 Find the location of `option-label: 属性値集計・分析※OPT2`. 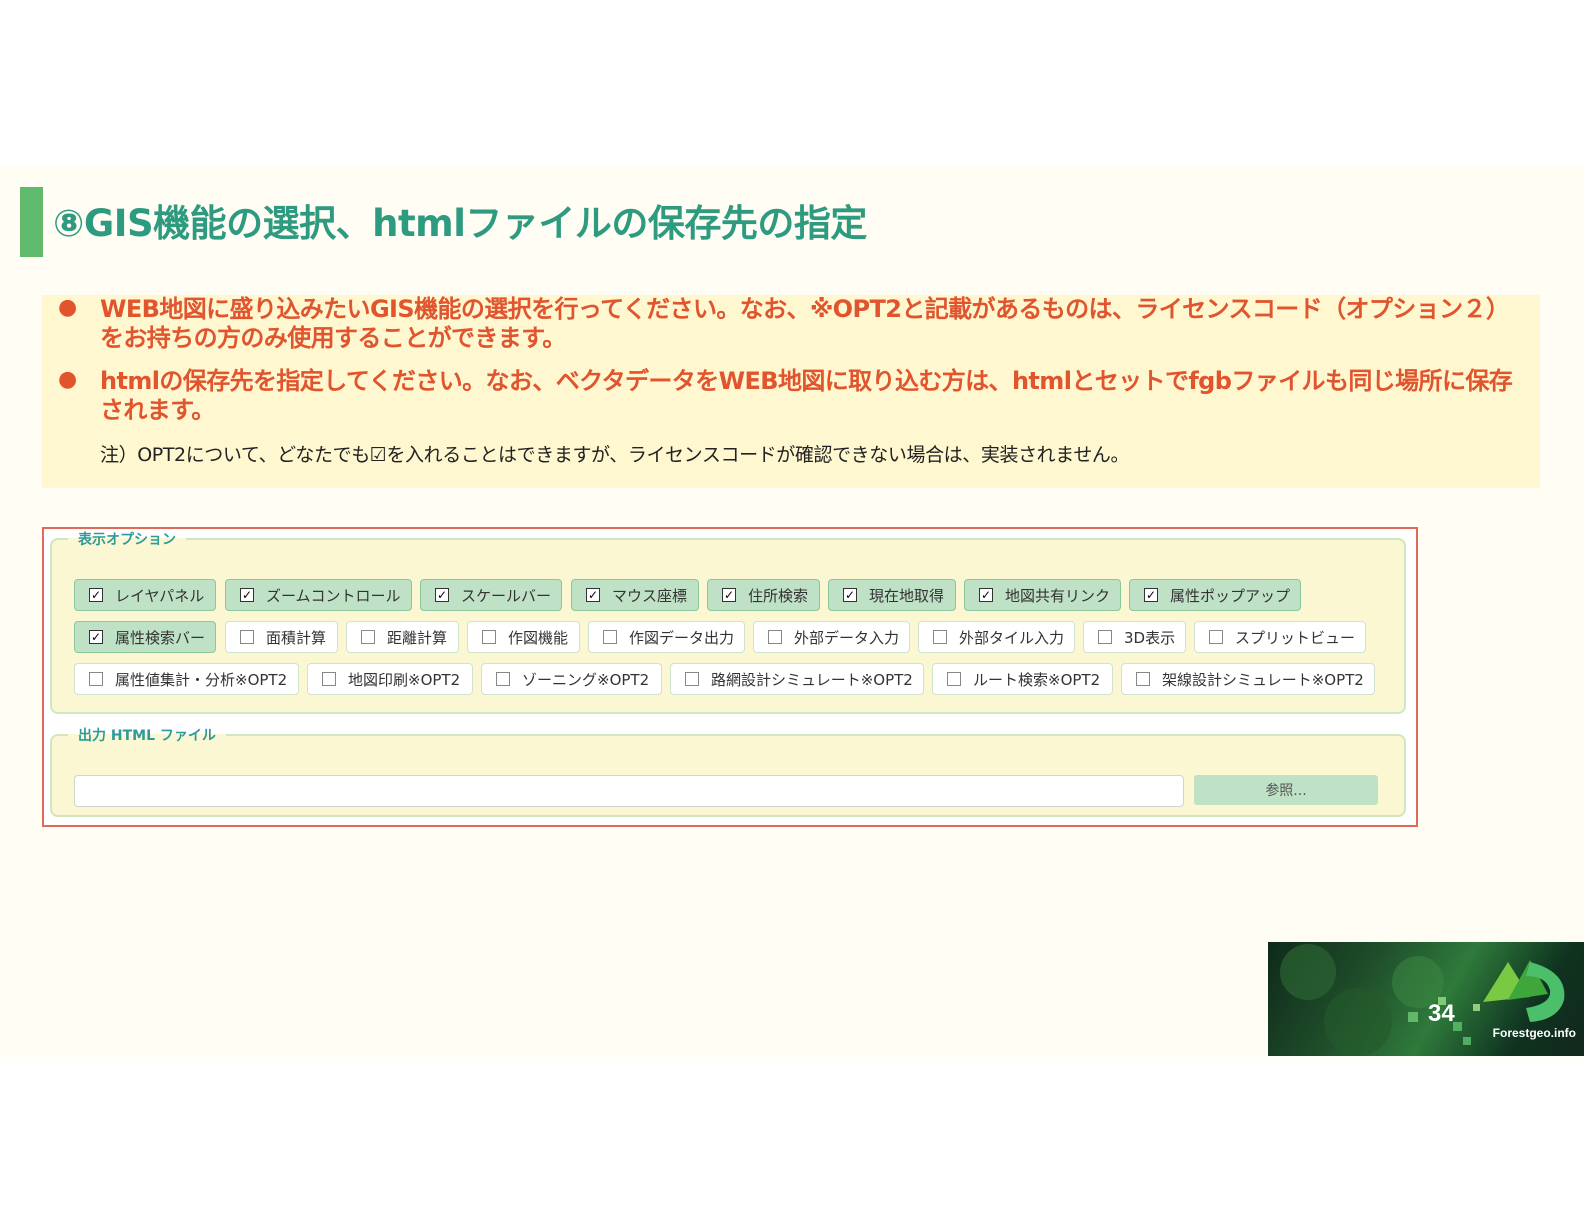

option-label: 属性値集計・分析※OPT2 is located at coordinates (201, 679).